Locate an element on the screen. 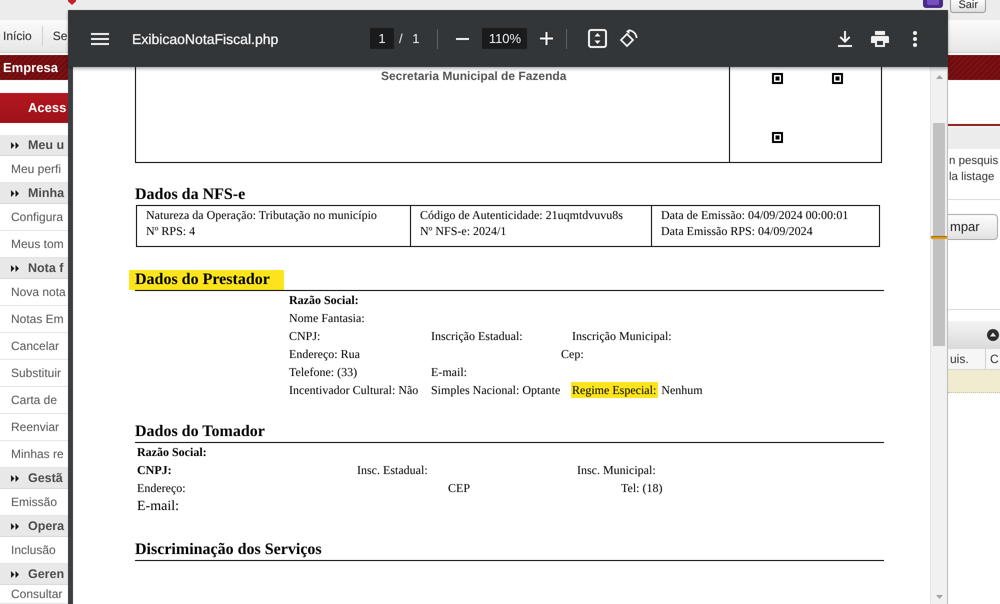 This screenshot has height=604, width=1000. field-text: Data Emissão RPS: 04/09/2024 is located at coordinates (737, 231).